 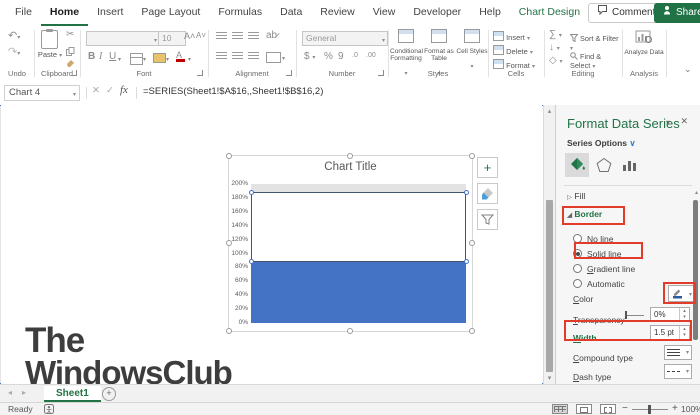 What do you see at coordinates (487, 219) in the screenshot?
I see `chart-filters-button` at bounding box center [487, 219].